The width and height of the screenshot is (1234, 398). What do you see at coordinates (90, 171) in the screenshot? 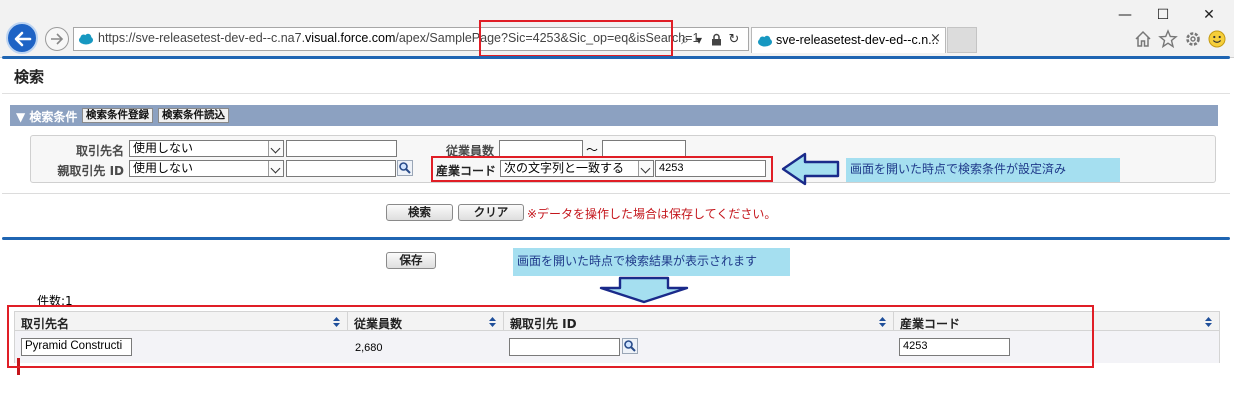
I see `parent-id-label: 親取引先 ID` at bounding box center [90, 171].